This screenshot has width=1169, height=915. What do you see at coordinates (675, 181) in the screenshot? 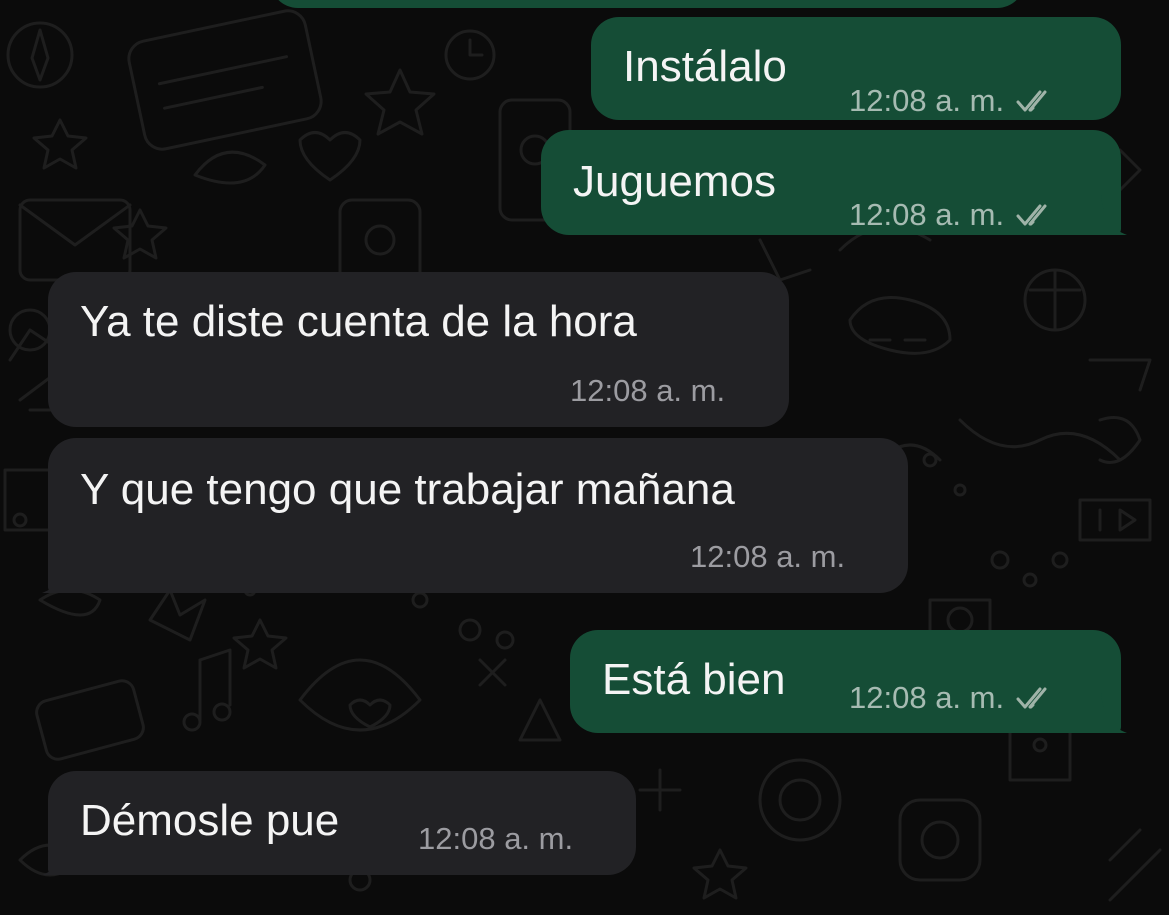
I see `message-text: Juguemos` at bounding box center [675, 181].